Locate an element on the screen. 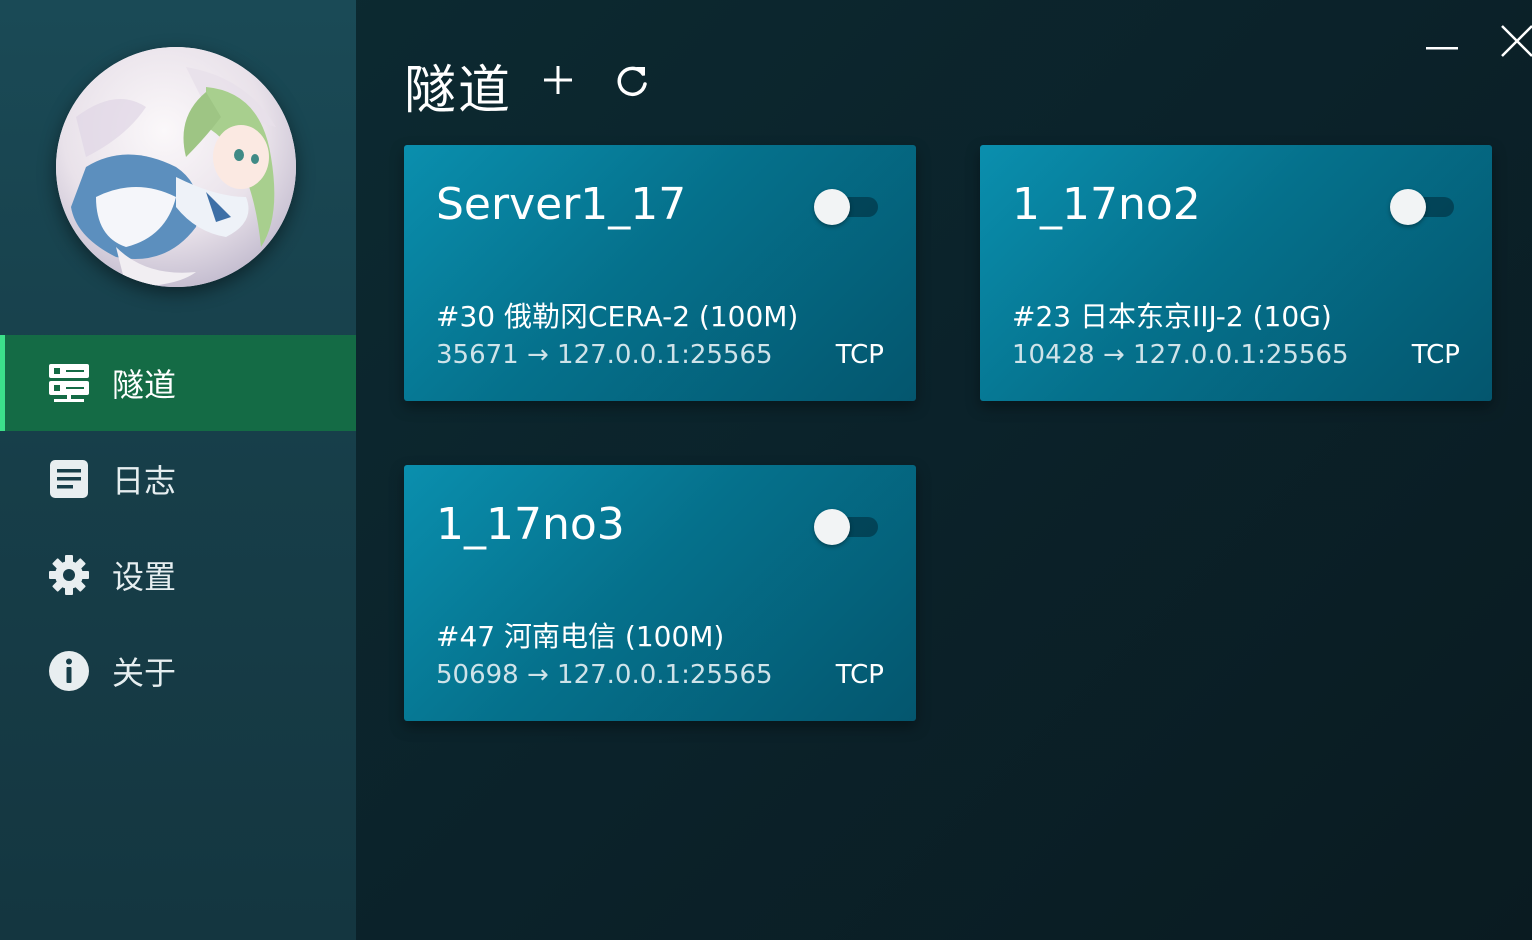  refresh-button is located at coordinates (632, 80).